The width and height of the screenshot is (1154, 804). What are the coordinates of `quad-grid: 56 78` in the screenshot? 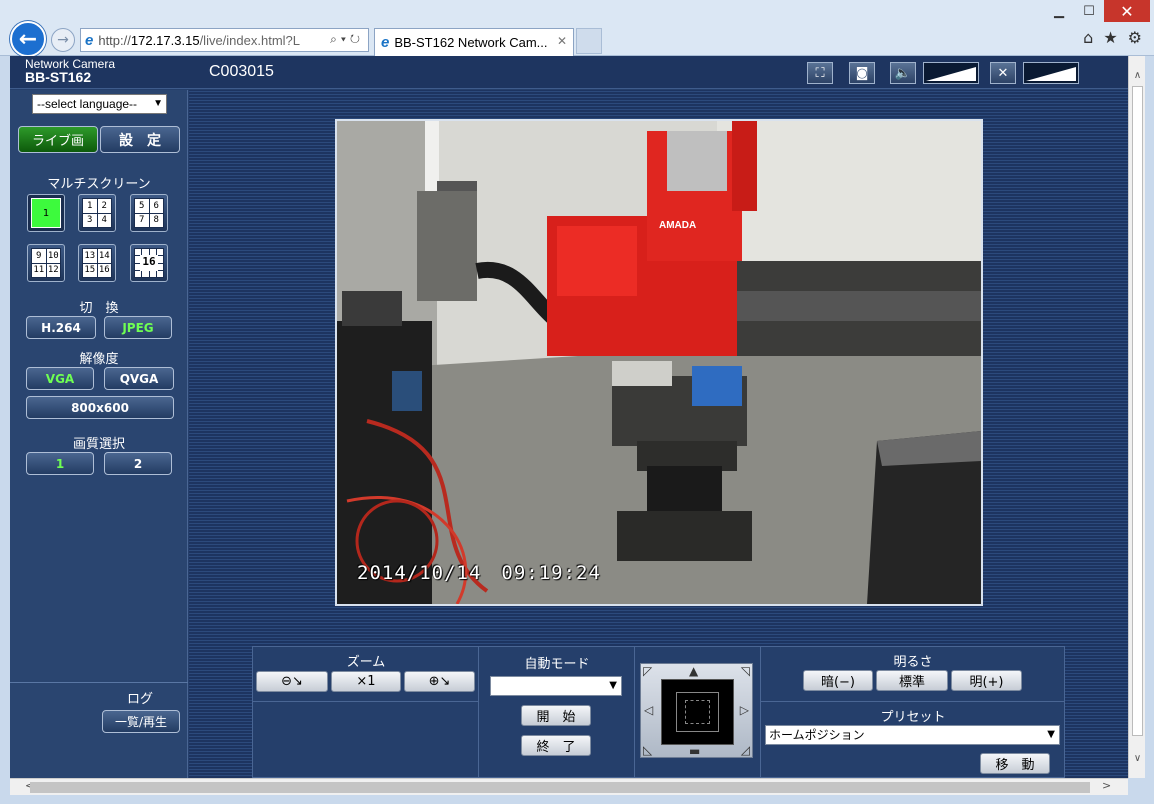 It's located at (149, 213).